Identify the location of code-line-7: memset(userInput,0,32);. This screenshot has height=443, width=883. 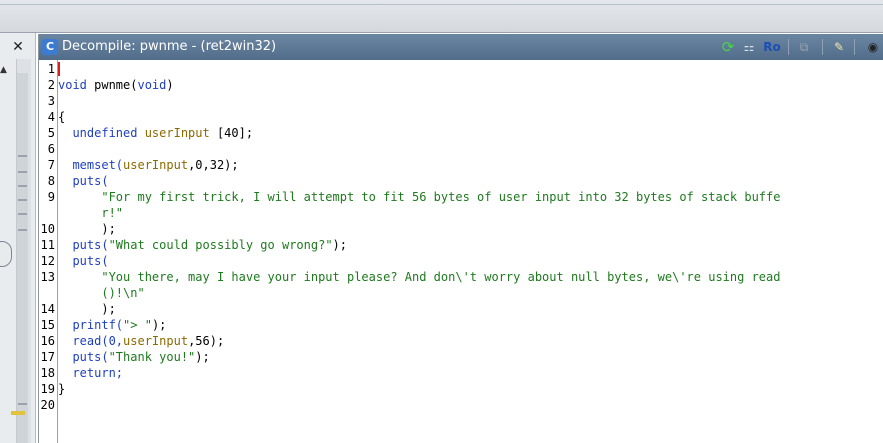
(148, 165).